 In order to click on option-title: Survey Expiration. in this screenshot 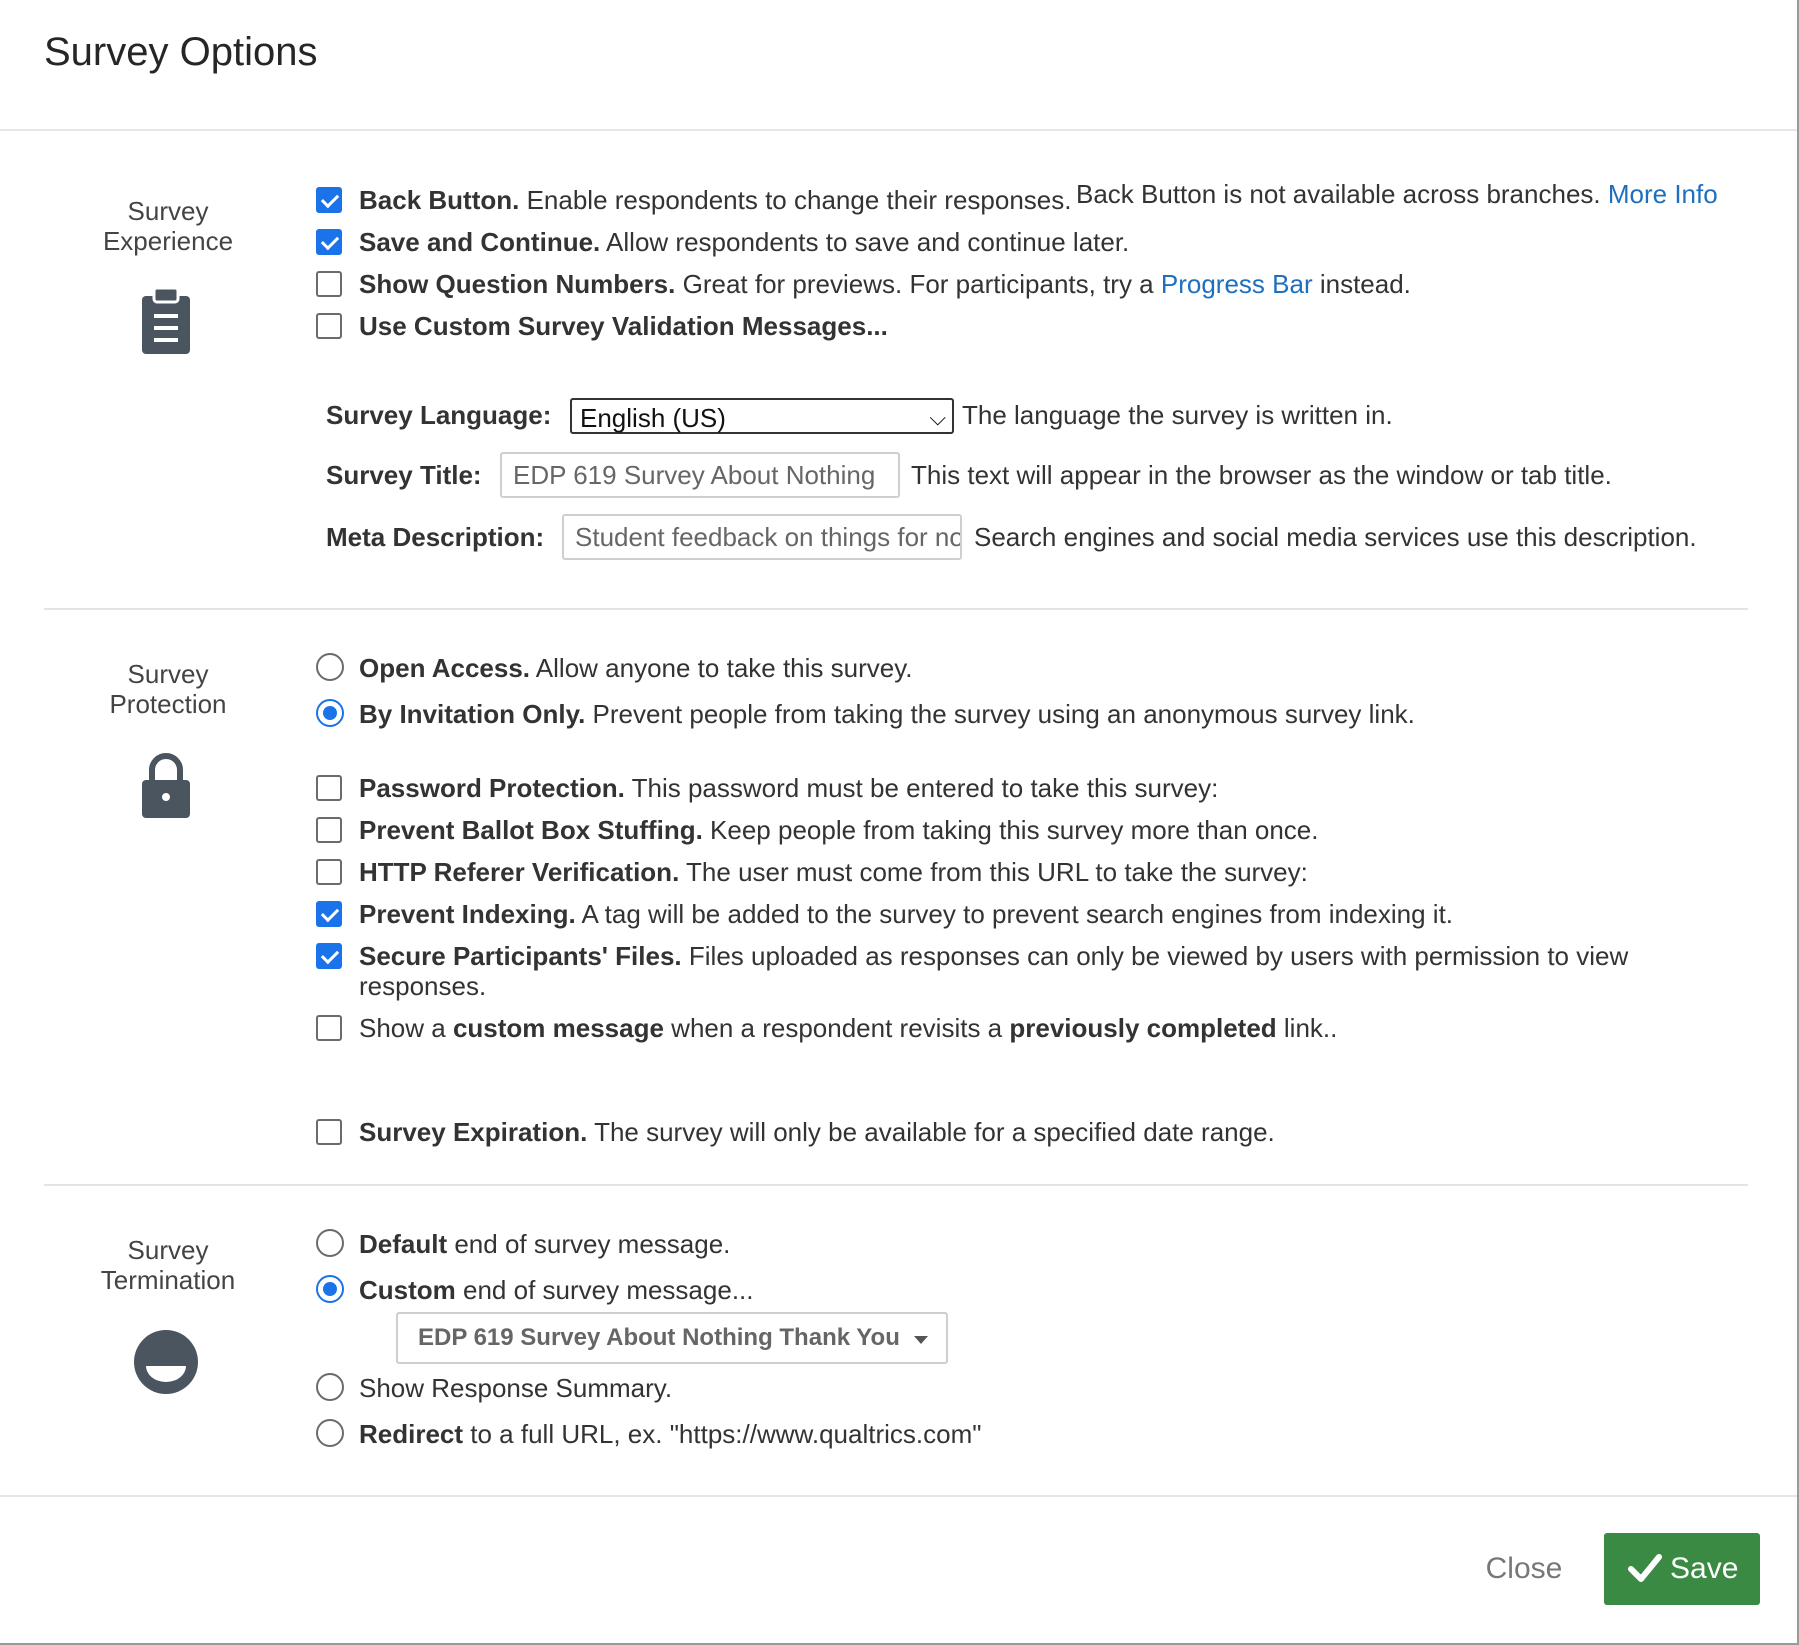, I will do `click(473, 1132)`.